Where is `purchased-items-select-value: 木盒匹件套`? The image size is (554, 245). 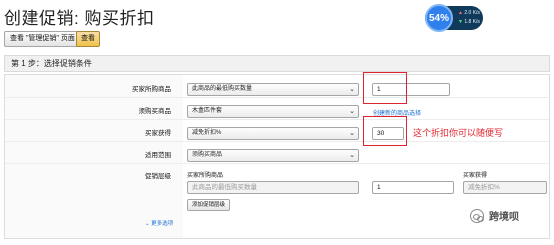 purchased-items-select-value: 木盒匹件套 is located at coordinates (207, 111).